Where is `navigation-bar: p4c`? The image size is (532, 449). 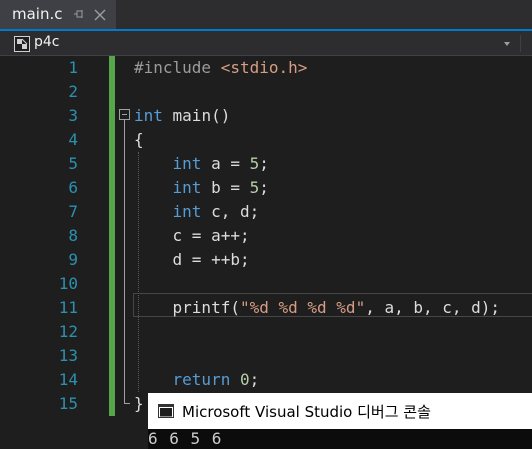
navigation-bar: p4c is located at coordinates (266, 43).